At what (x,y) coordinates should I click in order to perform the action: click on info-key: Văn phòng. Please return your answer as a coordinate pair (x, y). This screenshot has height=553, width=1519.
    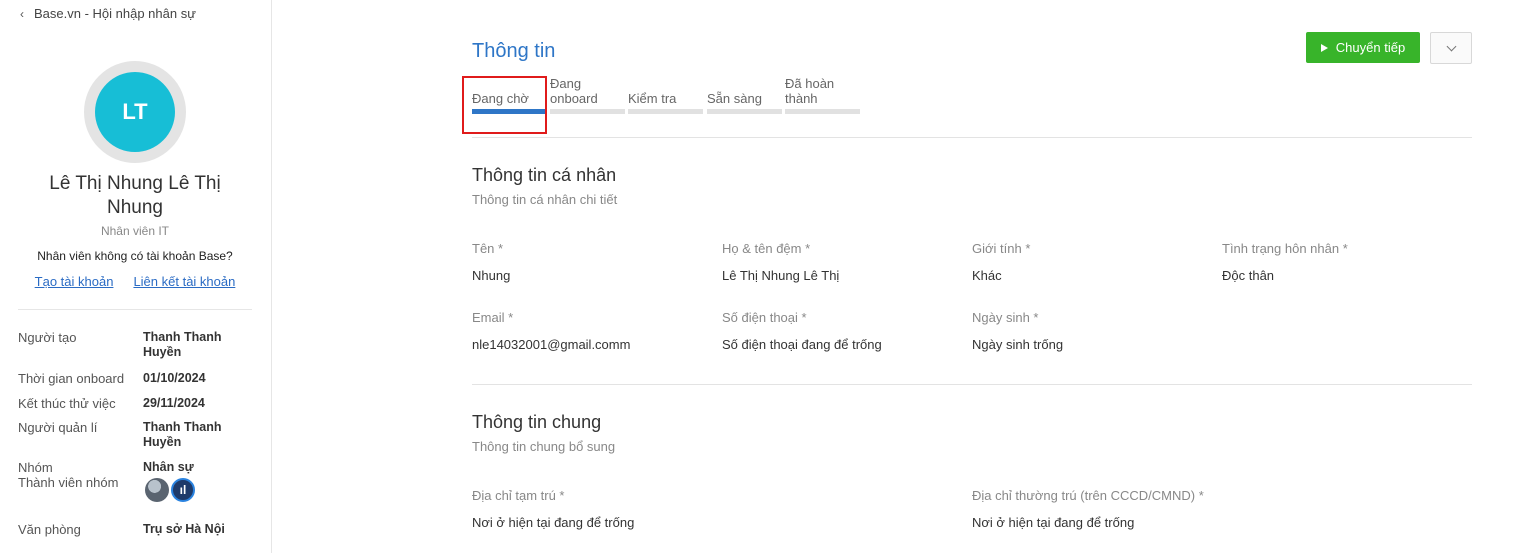
    Looking at the image, I should click on (49, 529).